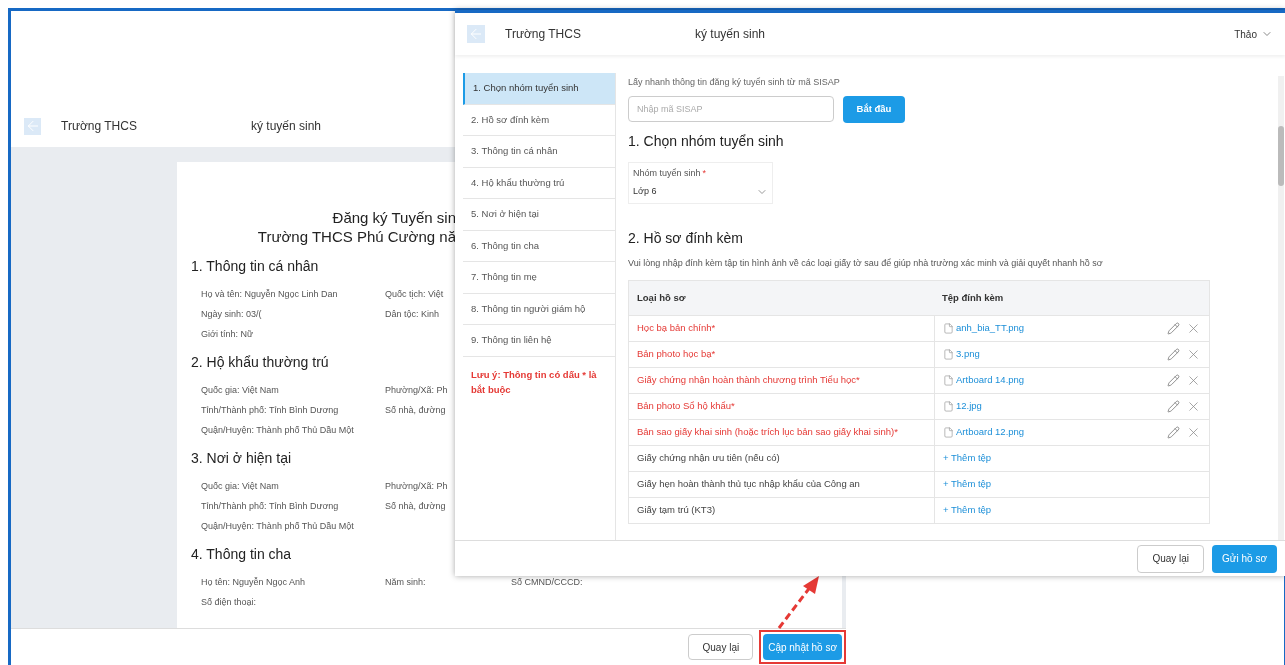  I want to click on sisap-input: Nhập mã SISAP, so click(731, 108).